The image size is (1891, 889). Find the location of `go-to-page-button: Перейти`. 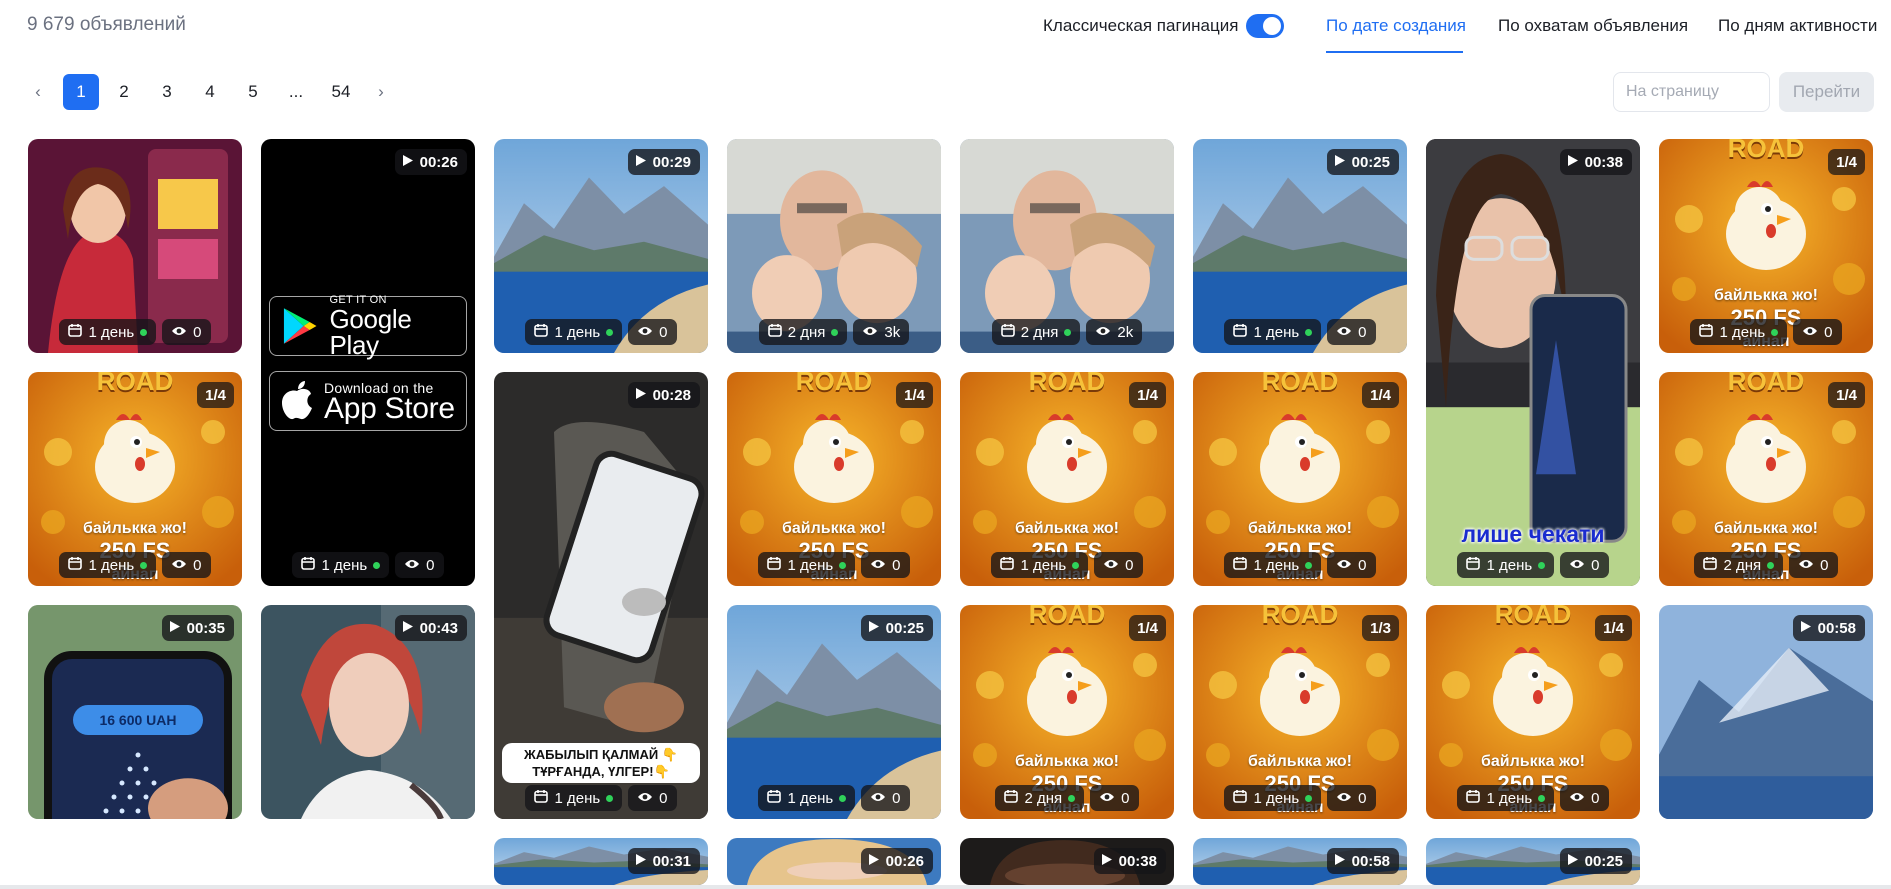

go-to-page-button: Перейти is located at coordinates (1826, 92).